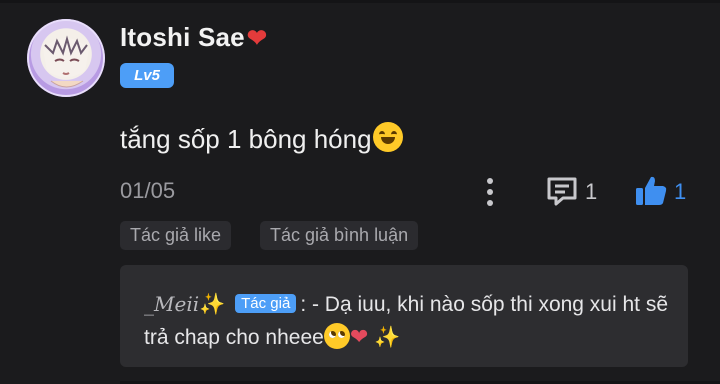 Image resolution: width=720 pixels, height=384 pixels. Describe the element at coordinates (147, 75) in the screenshot. I see `level-badge: Lv5` at that location.